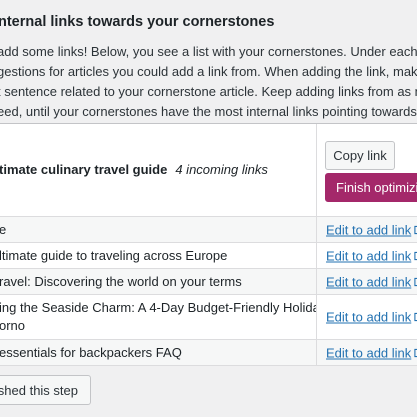 The width and height of the screenshot is (417, 417). What do you see at coordinates (371, 187) in the screenshot?
I see `finish-optimizing-button: Finish optimizing` at bounding box center [371, 187].